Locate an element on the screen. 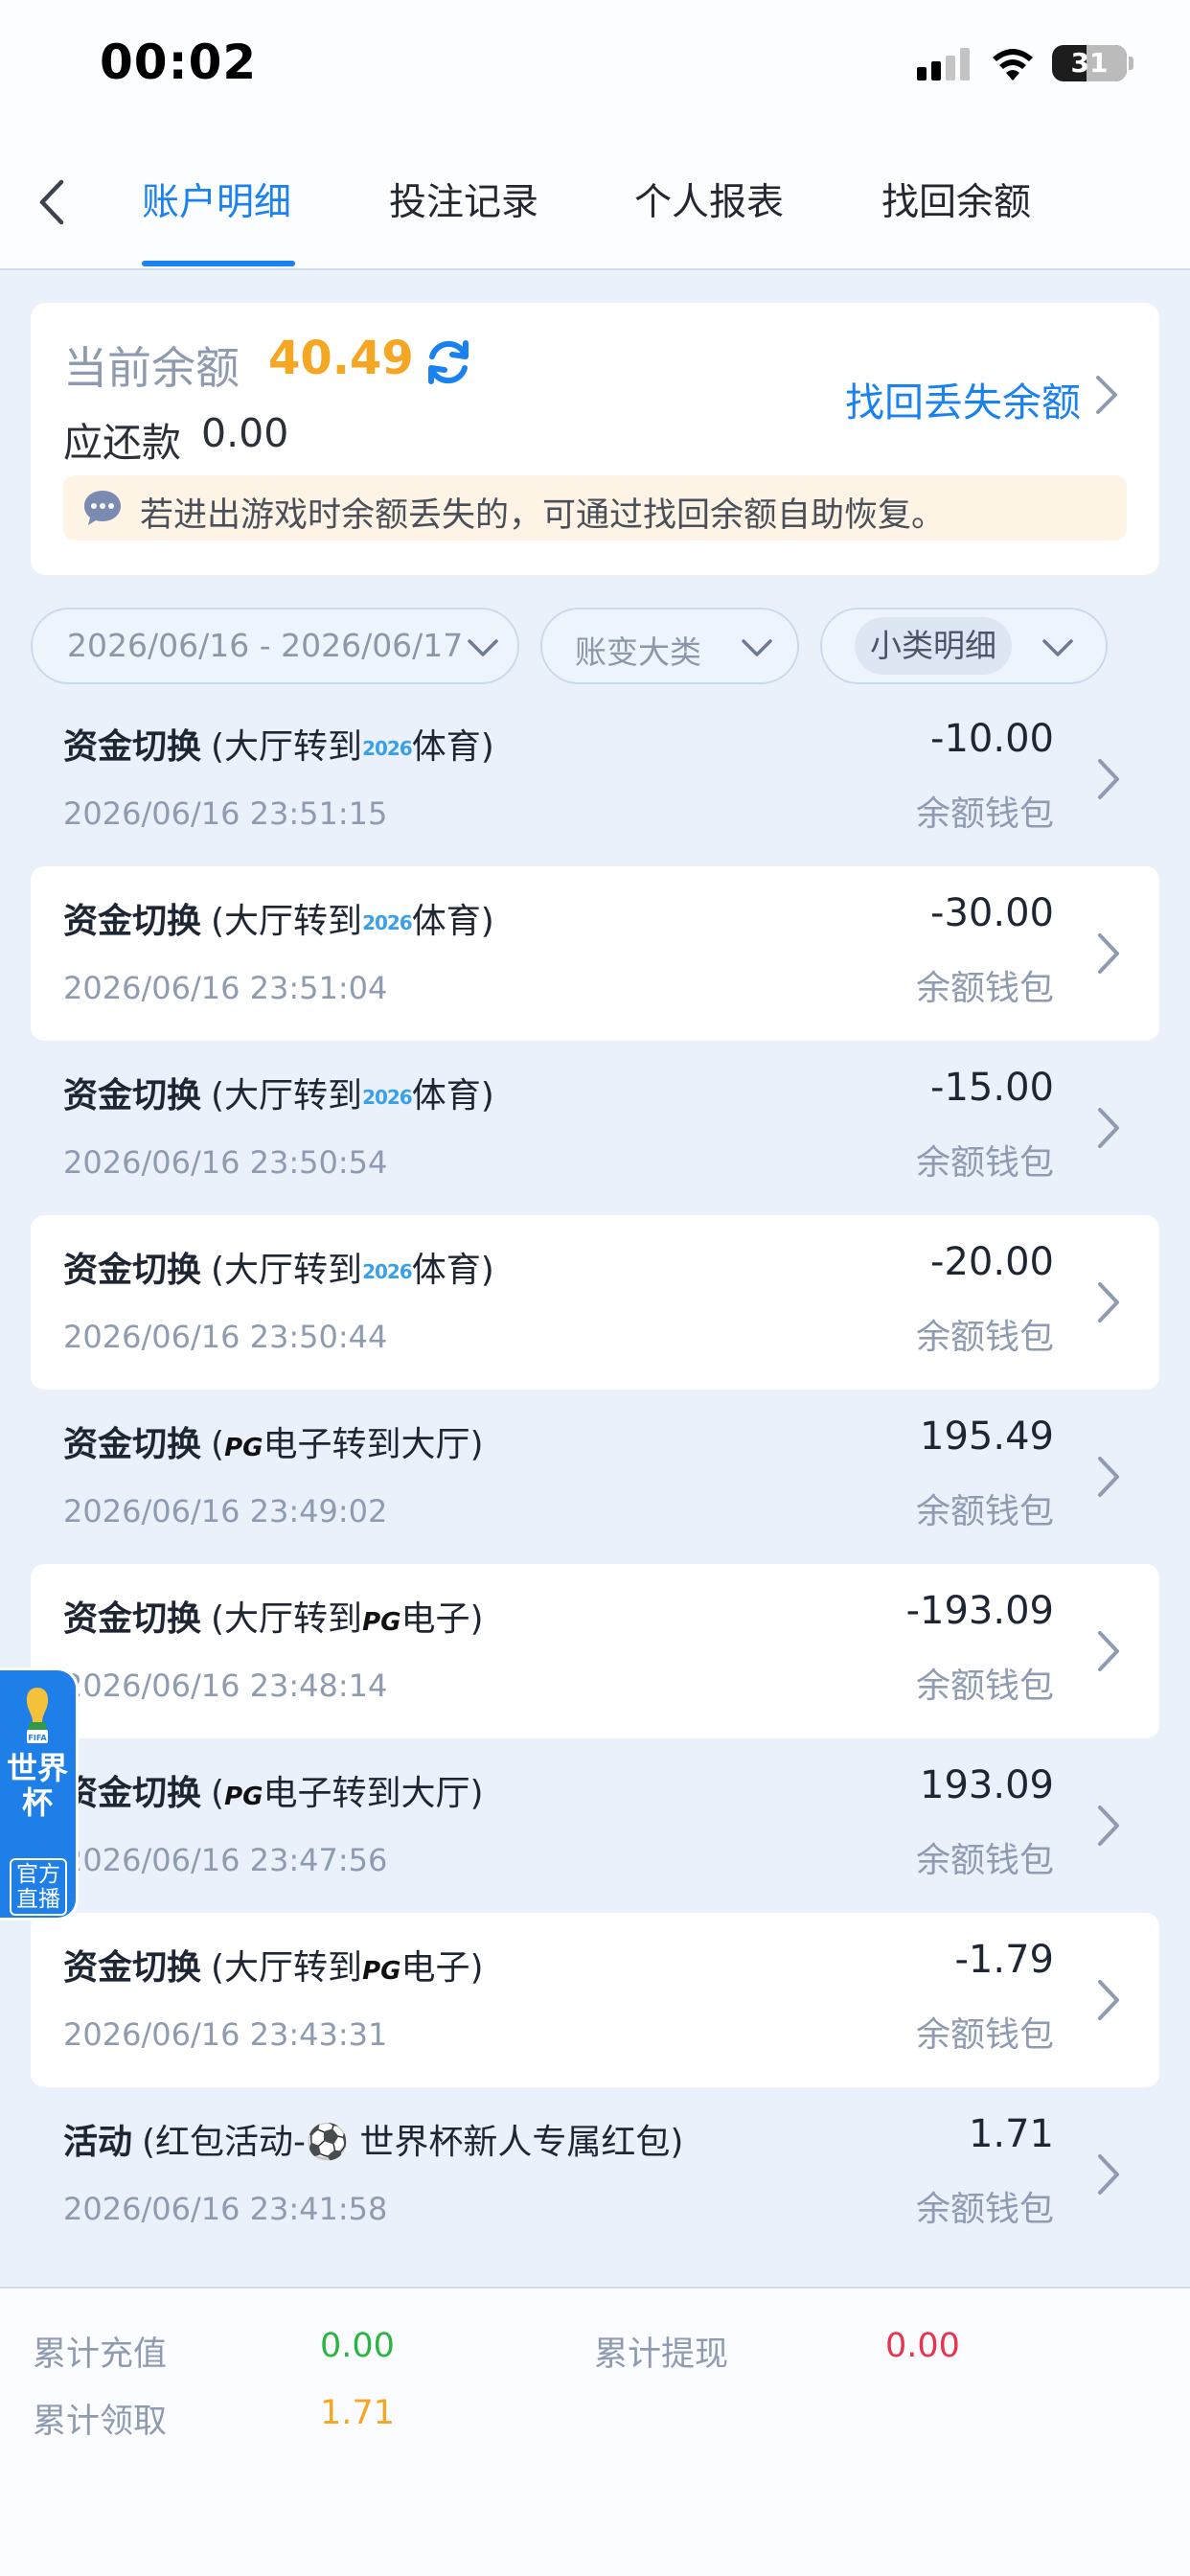  record-amount: -30.00 is located at coordinates (992, 913).